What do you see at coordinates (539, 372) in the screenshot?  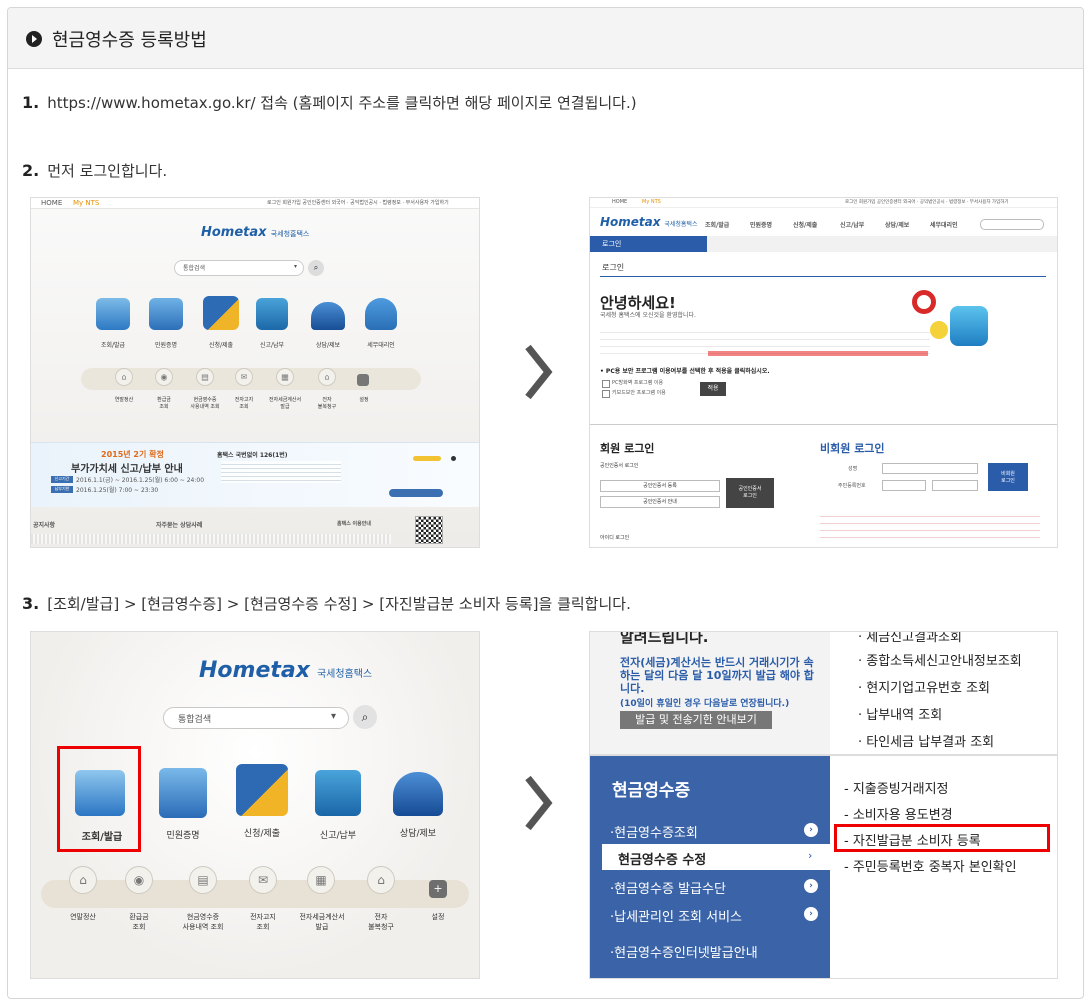 I see `chevron-right-icon` at bounding box center [539, 372].